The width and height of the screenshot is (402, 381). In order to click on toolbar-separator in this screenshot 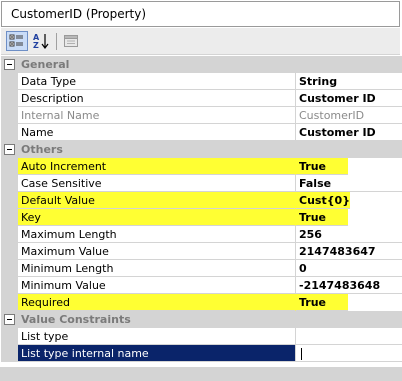, I will do `click(56, 41)`.